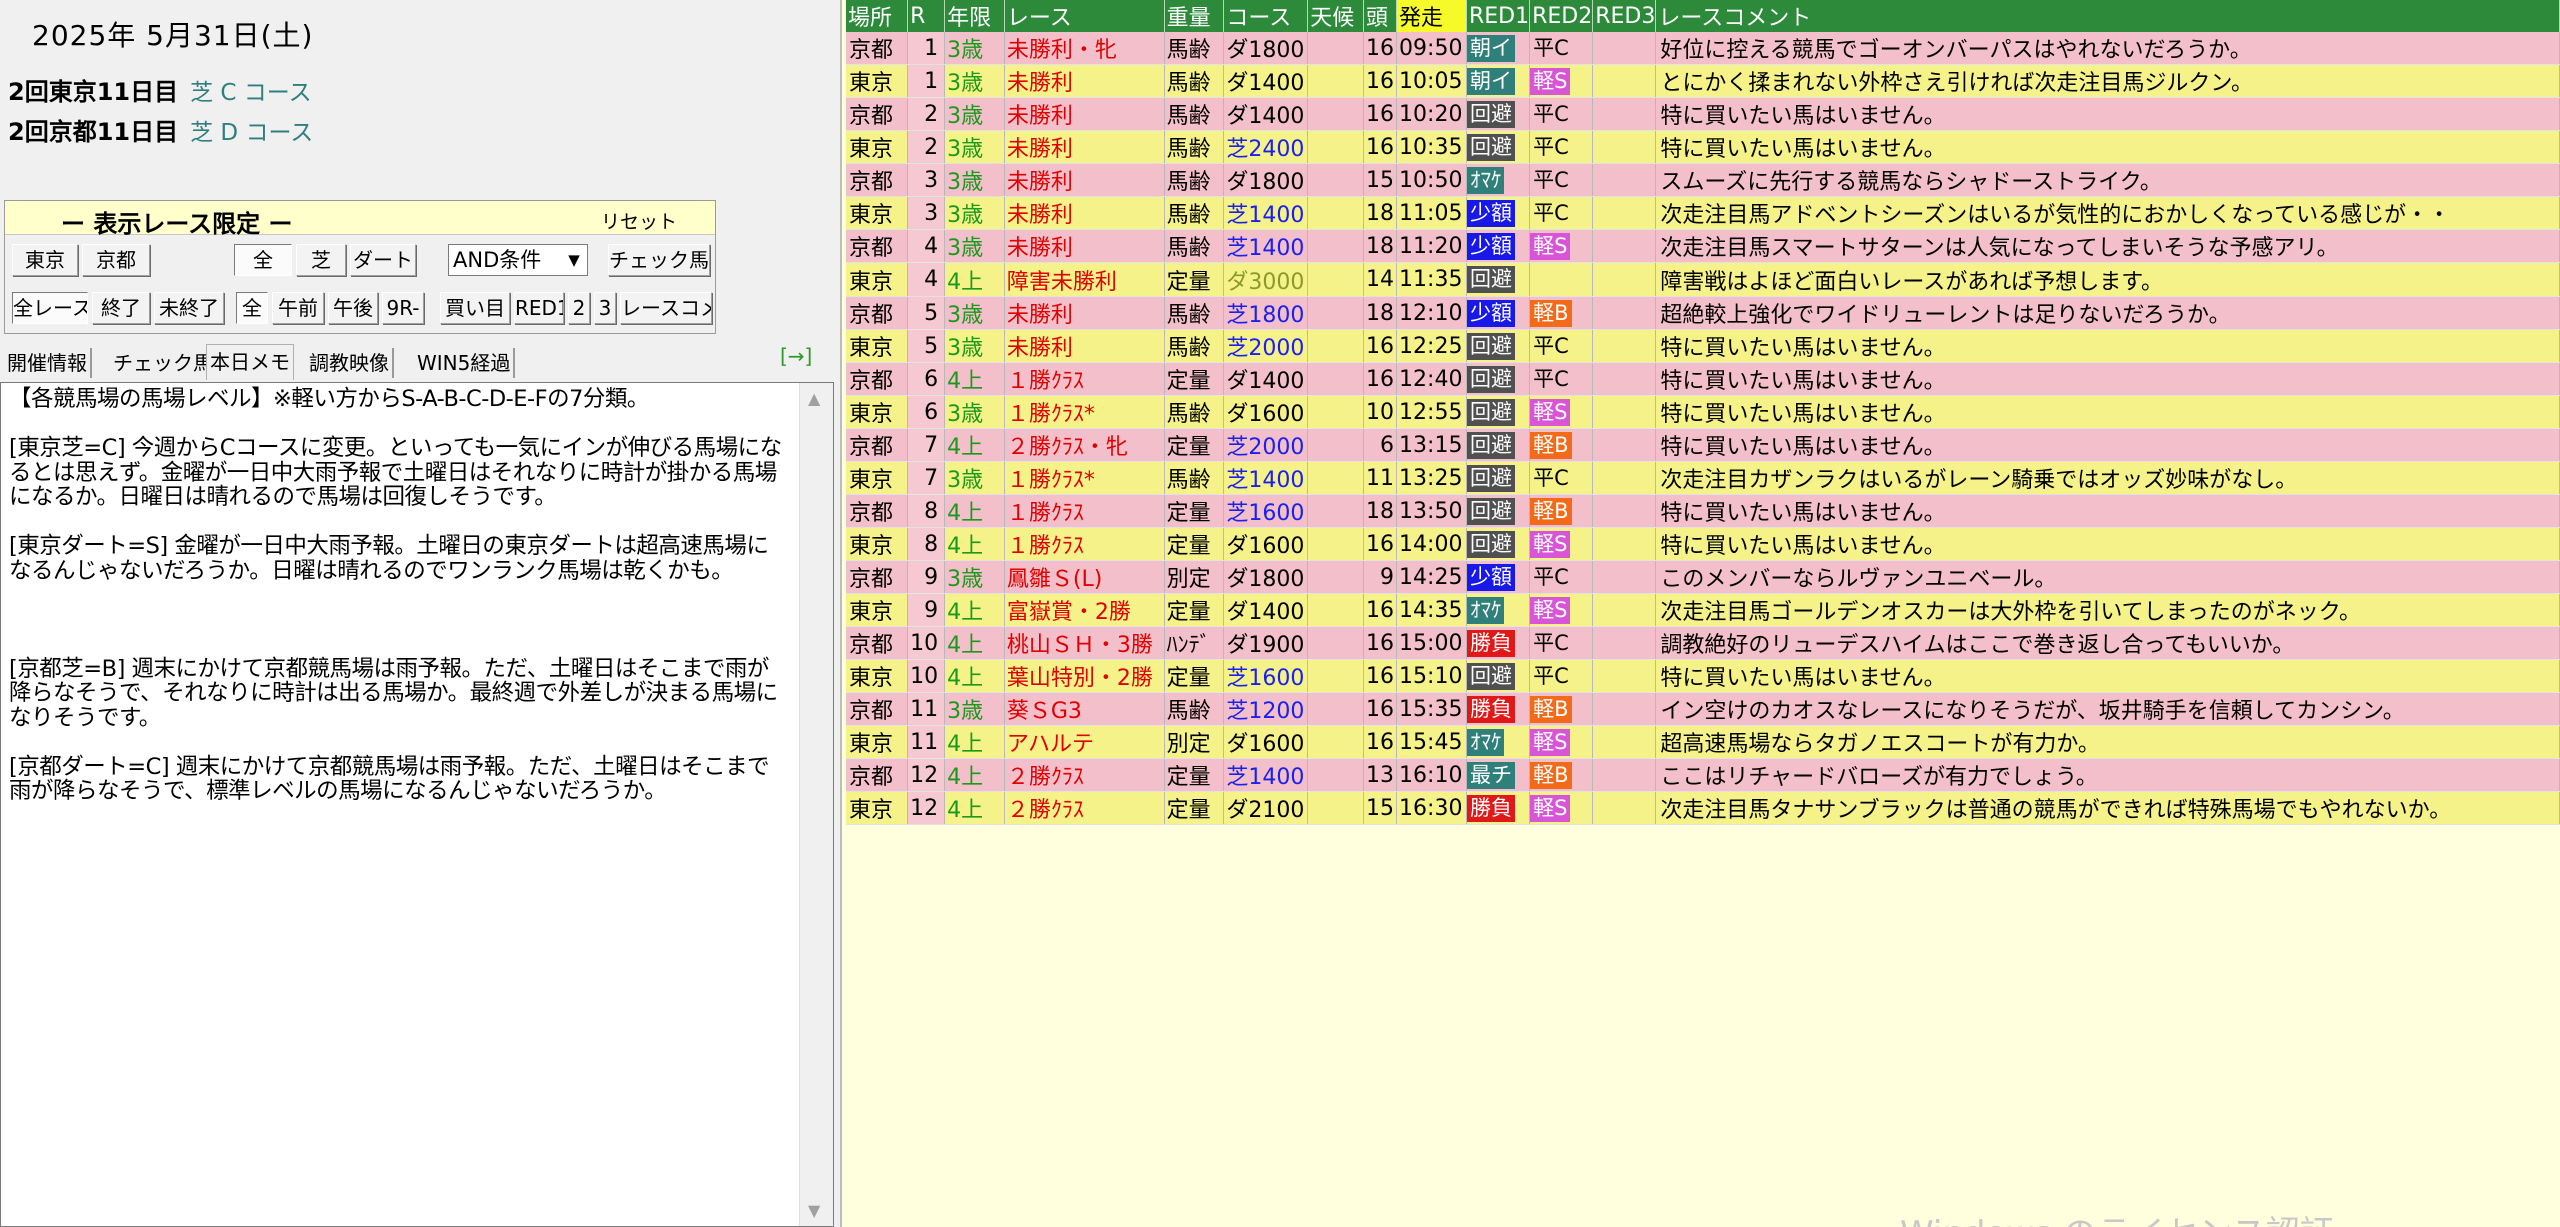  Describe the element at coordinates (974, 643) in the screenshot. I see `cell-age: 4上` at that location.